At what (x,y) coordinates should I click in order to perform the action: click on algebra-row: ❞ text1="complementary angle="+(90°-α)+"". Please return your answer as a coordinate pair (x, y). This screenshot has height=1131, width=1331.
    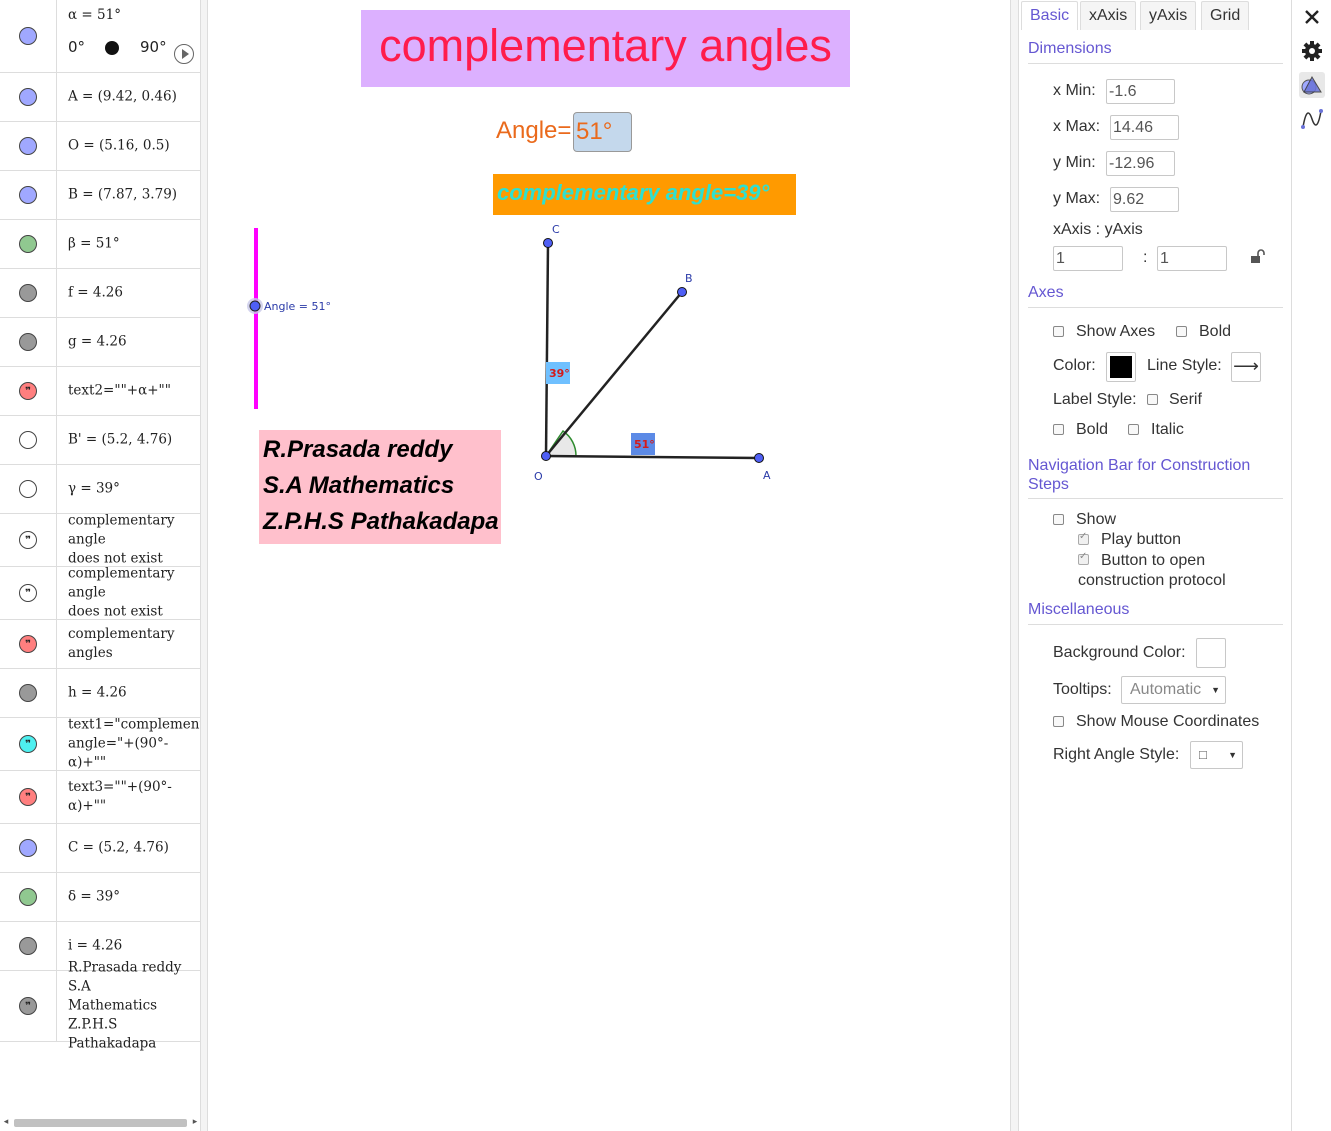
    Looking at the image, I should click on (100, 744).